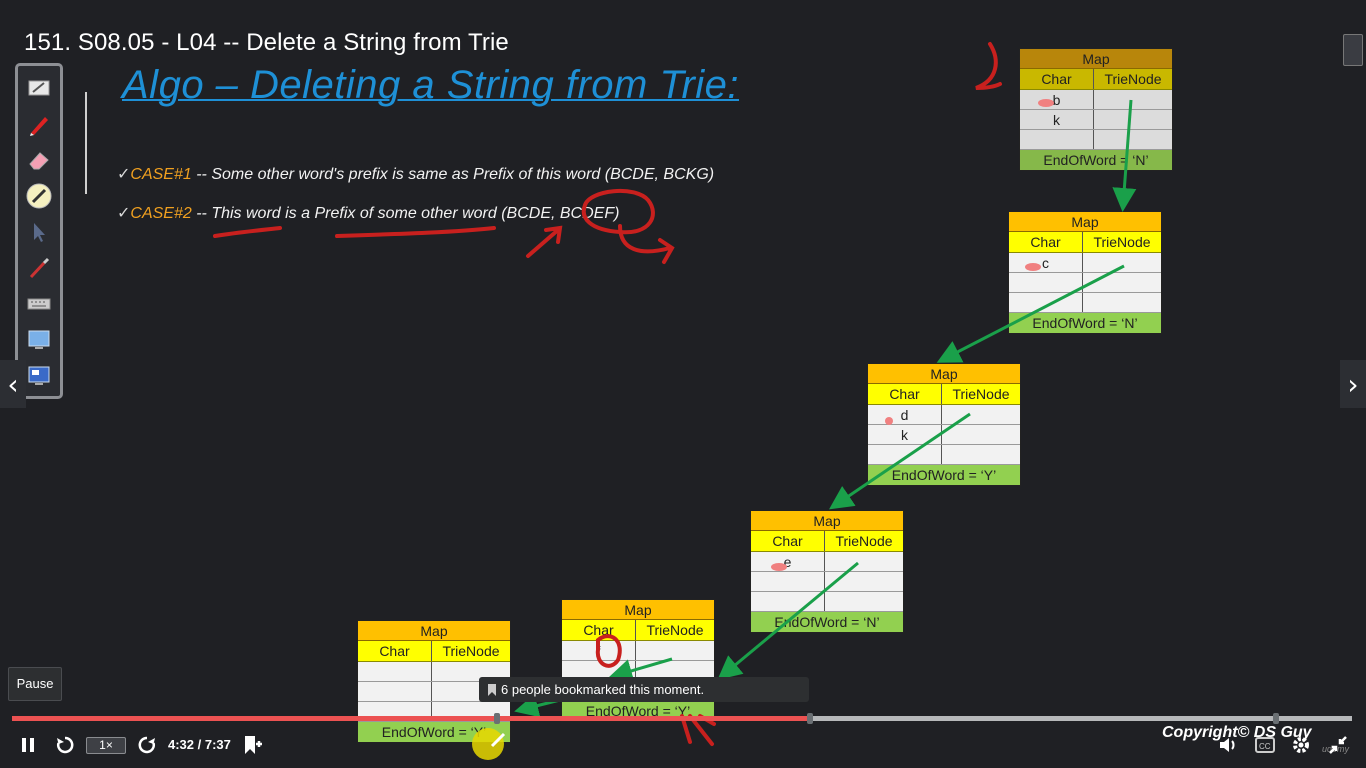 The width and height of the screenshot is (1366, 768). Describe the element at coordinates (39, 376) in the screenshot. I see `desktop-icon` at that location.